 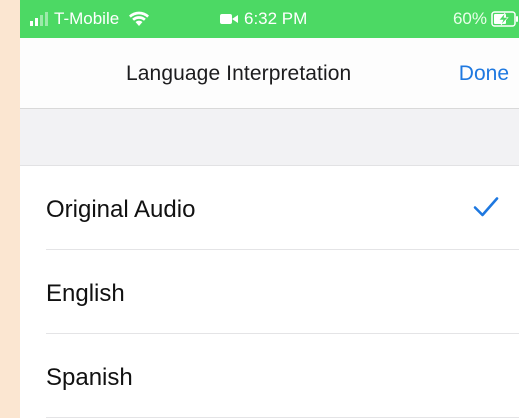 What do you see at coordinates (139, 18) in the screenshot?
I see `wifi-icon` at bounding box center [139, 18].